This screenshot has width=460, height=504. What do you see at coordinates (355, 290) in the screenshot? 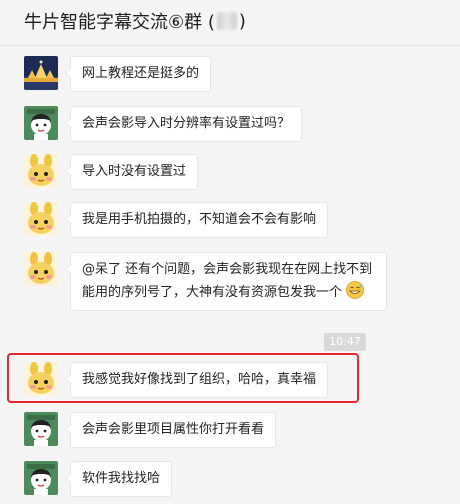
I see `grinning-sweat-emoji-icon` at bounding box center [355, 290].